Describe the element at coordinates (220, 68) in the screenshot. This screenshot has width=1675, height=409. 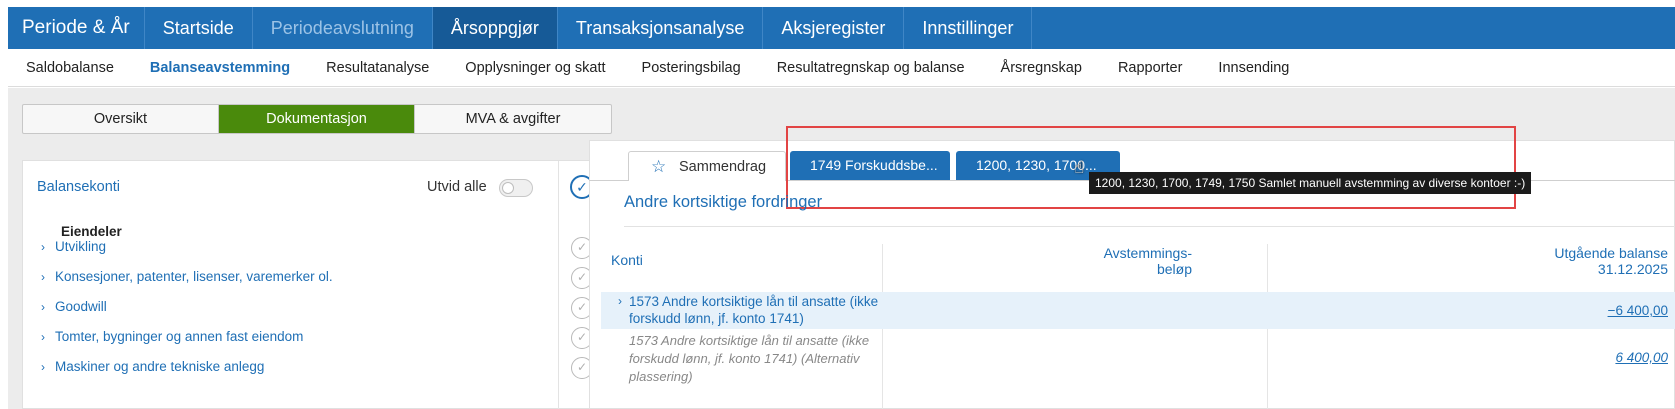
I see `subnav-balanseavstemming: Balanseavstemming` at that location.